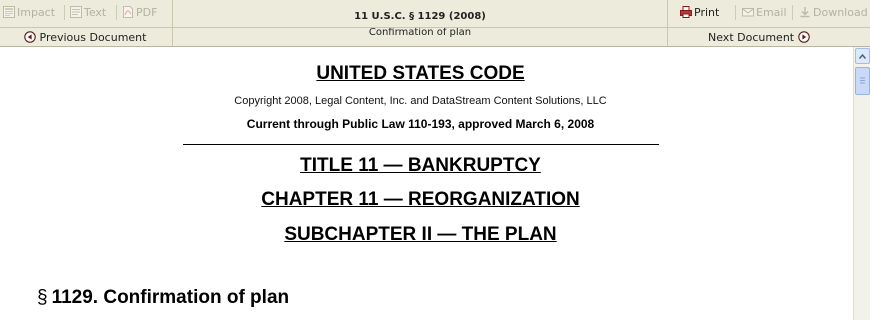 The image size is (870, 320). I want to click on code-title: UNITED STATES CODE, so click(420, 73).